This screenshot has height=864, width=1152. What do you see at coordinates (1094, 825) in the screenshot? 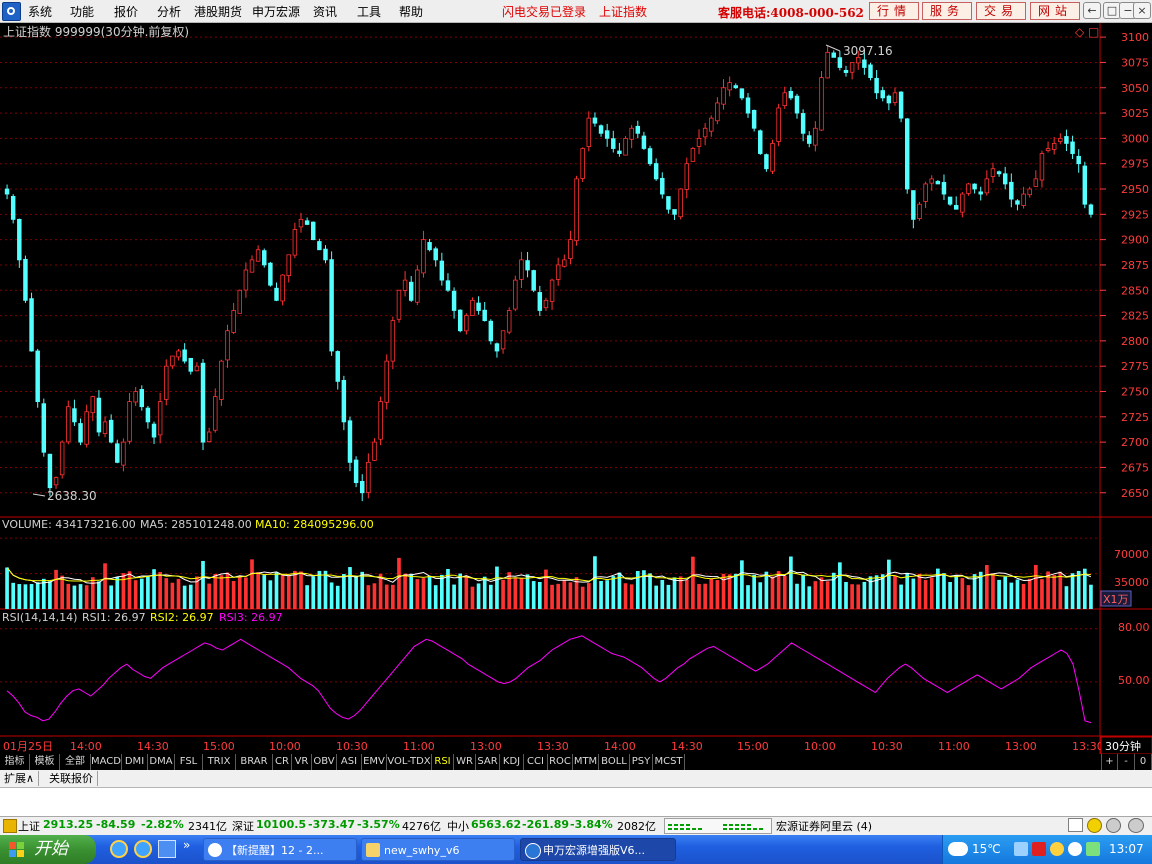
I see `smiley-icon` at bounding box center [1094, 825].